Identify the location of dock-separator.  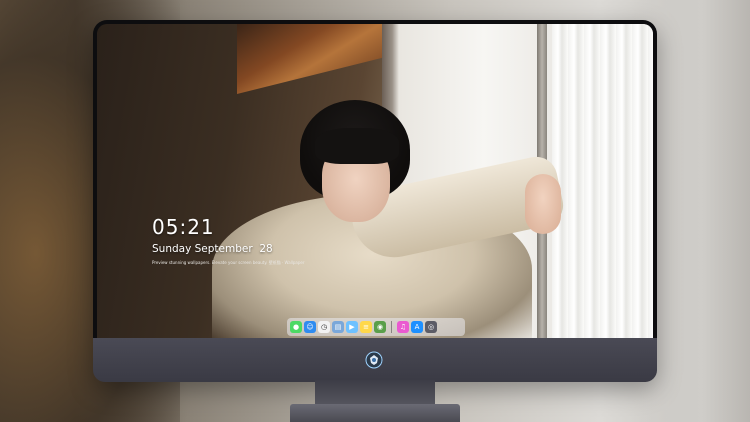
(391, 327).